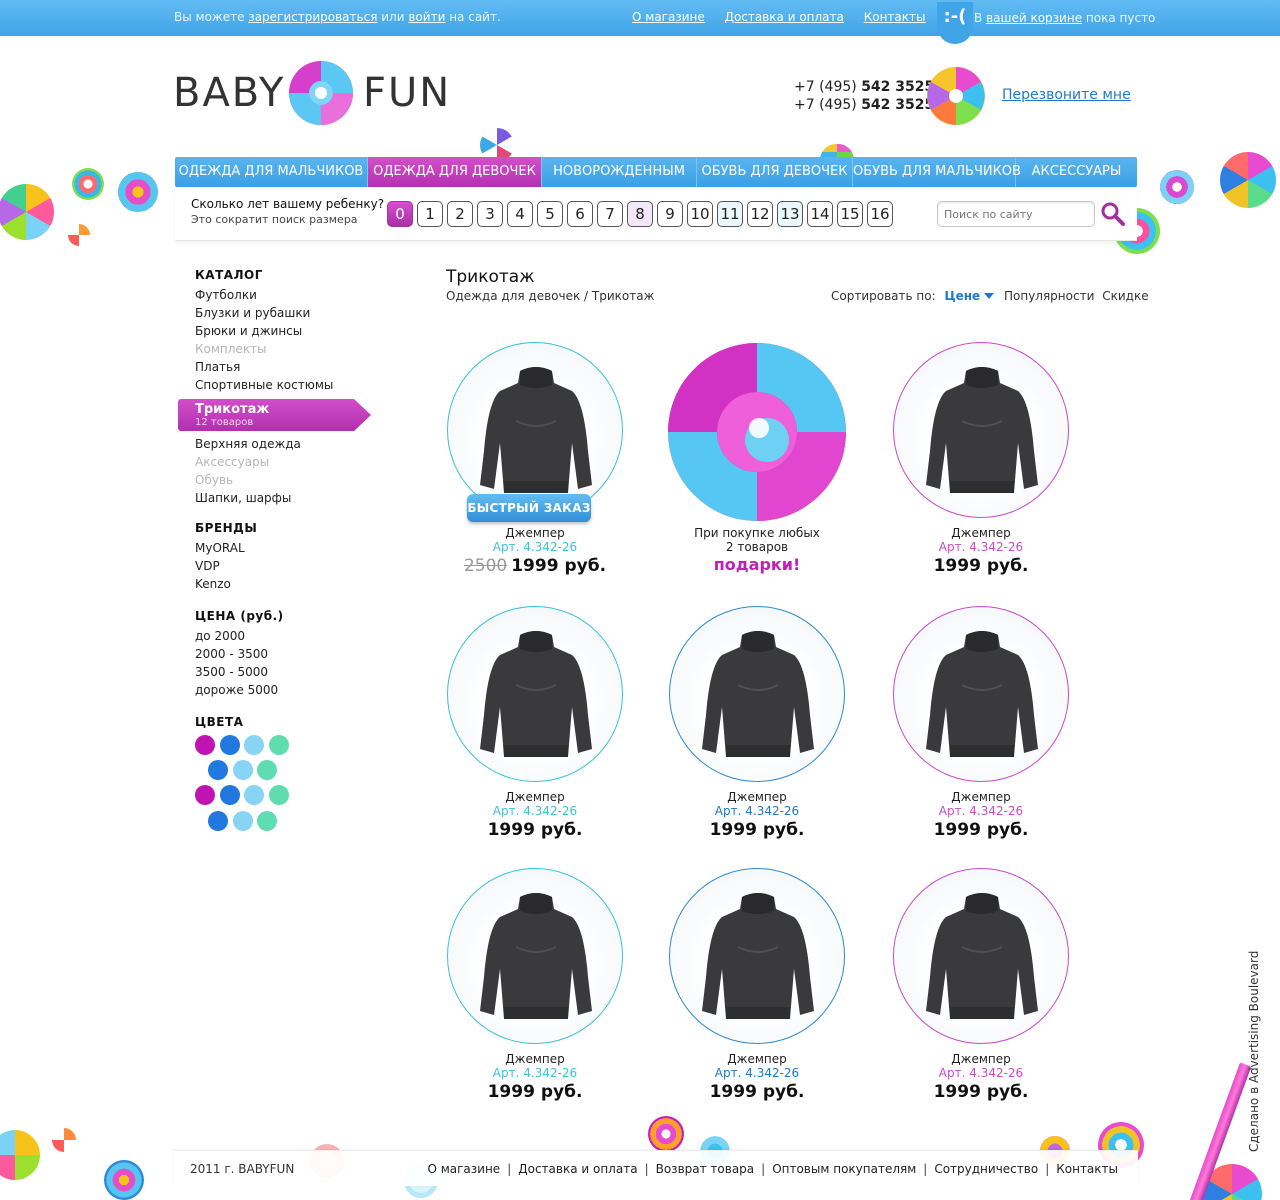  Describe the element at coordinates (295, 672) in the screenshot. I see `price-range-3: 3500 - 5000` at that location.